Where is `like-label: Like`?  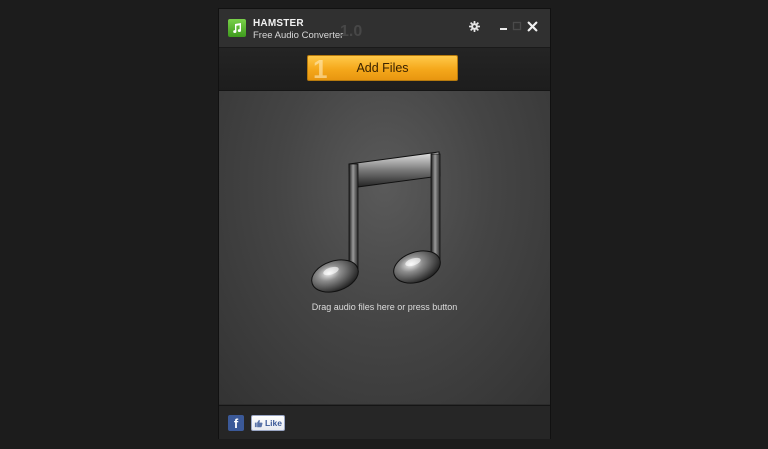
like-label: Like is located at coordinates (273, 423).